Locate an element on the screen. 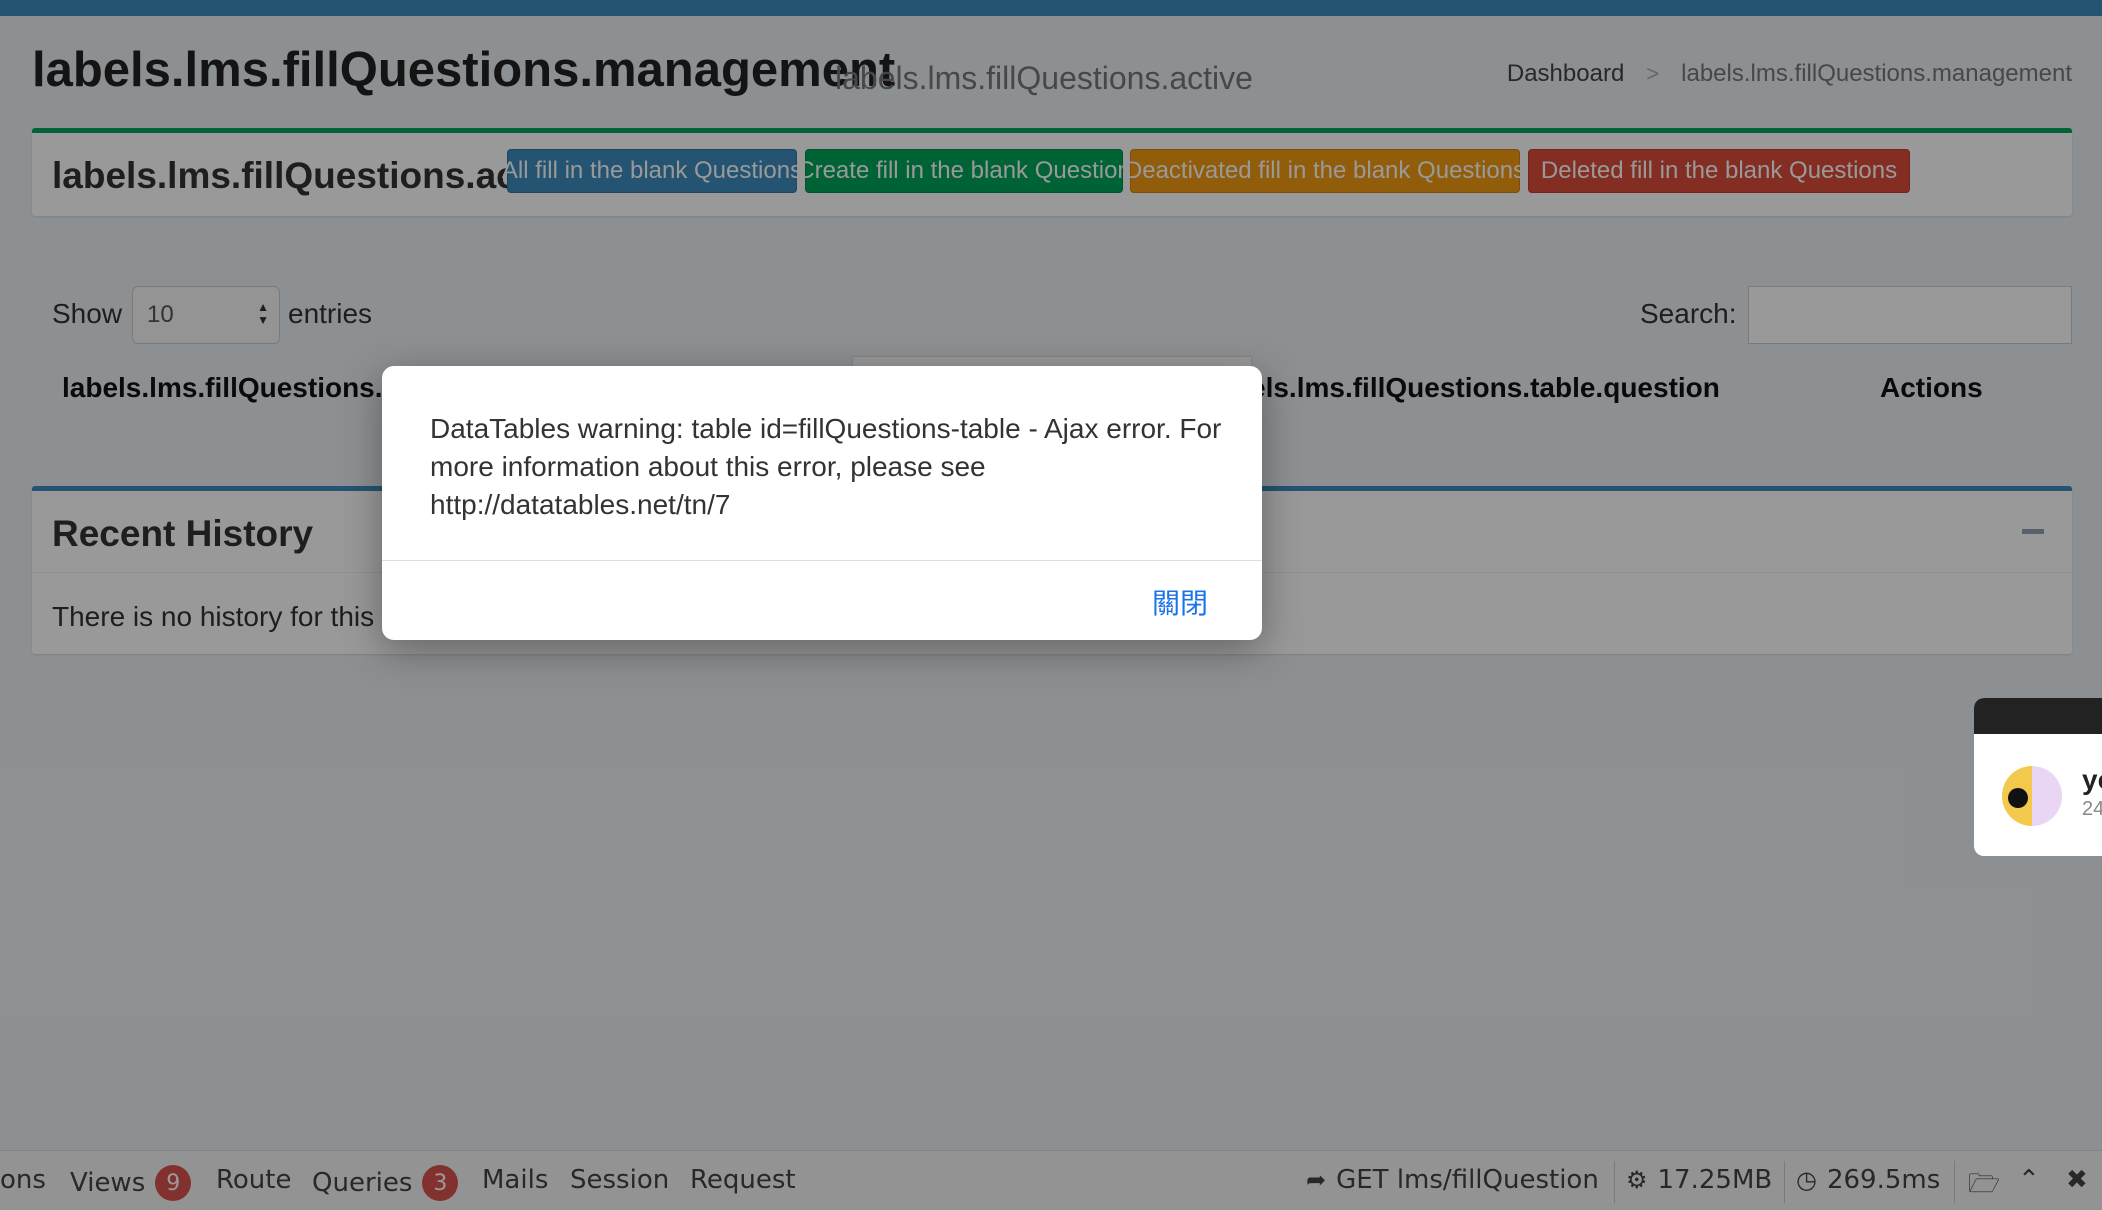  chat-notification: yo 24 is located at coordinates (2038, 777).